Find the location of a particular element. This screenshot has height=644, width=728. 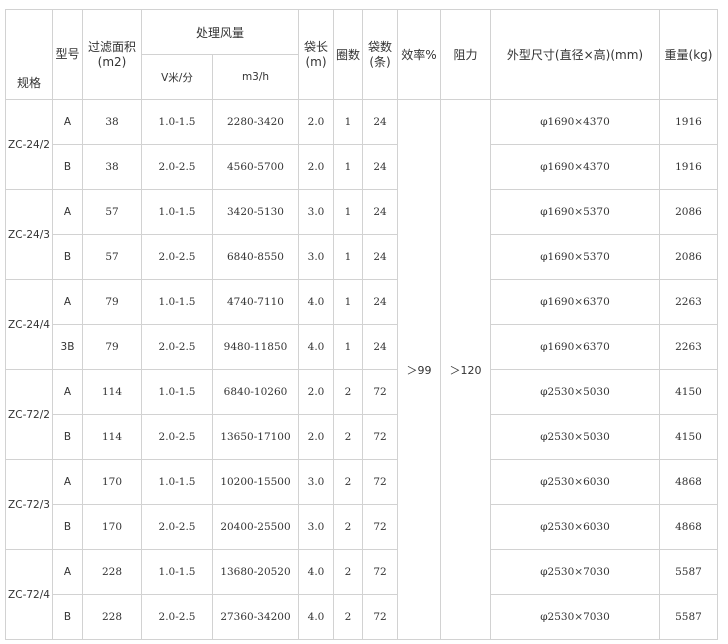

cell-volume: 3420-5130 is located at coordinates (255, 212).